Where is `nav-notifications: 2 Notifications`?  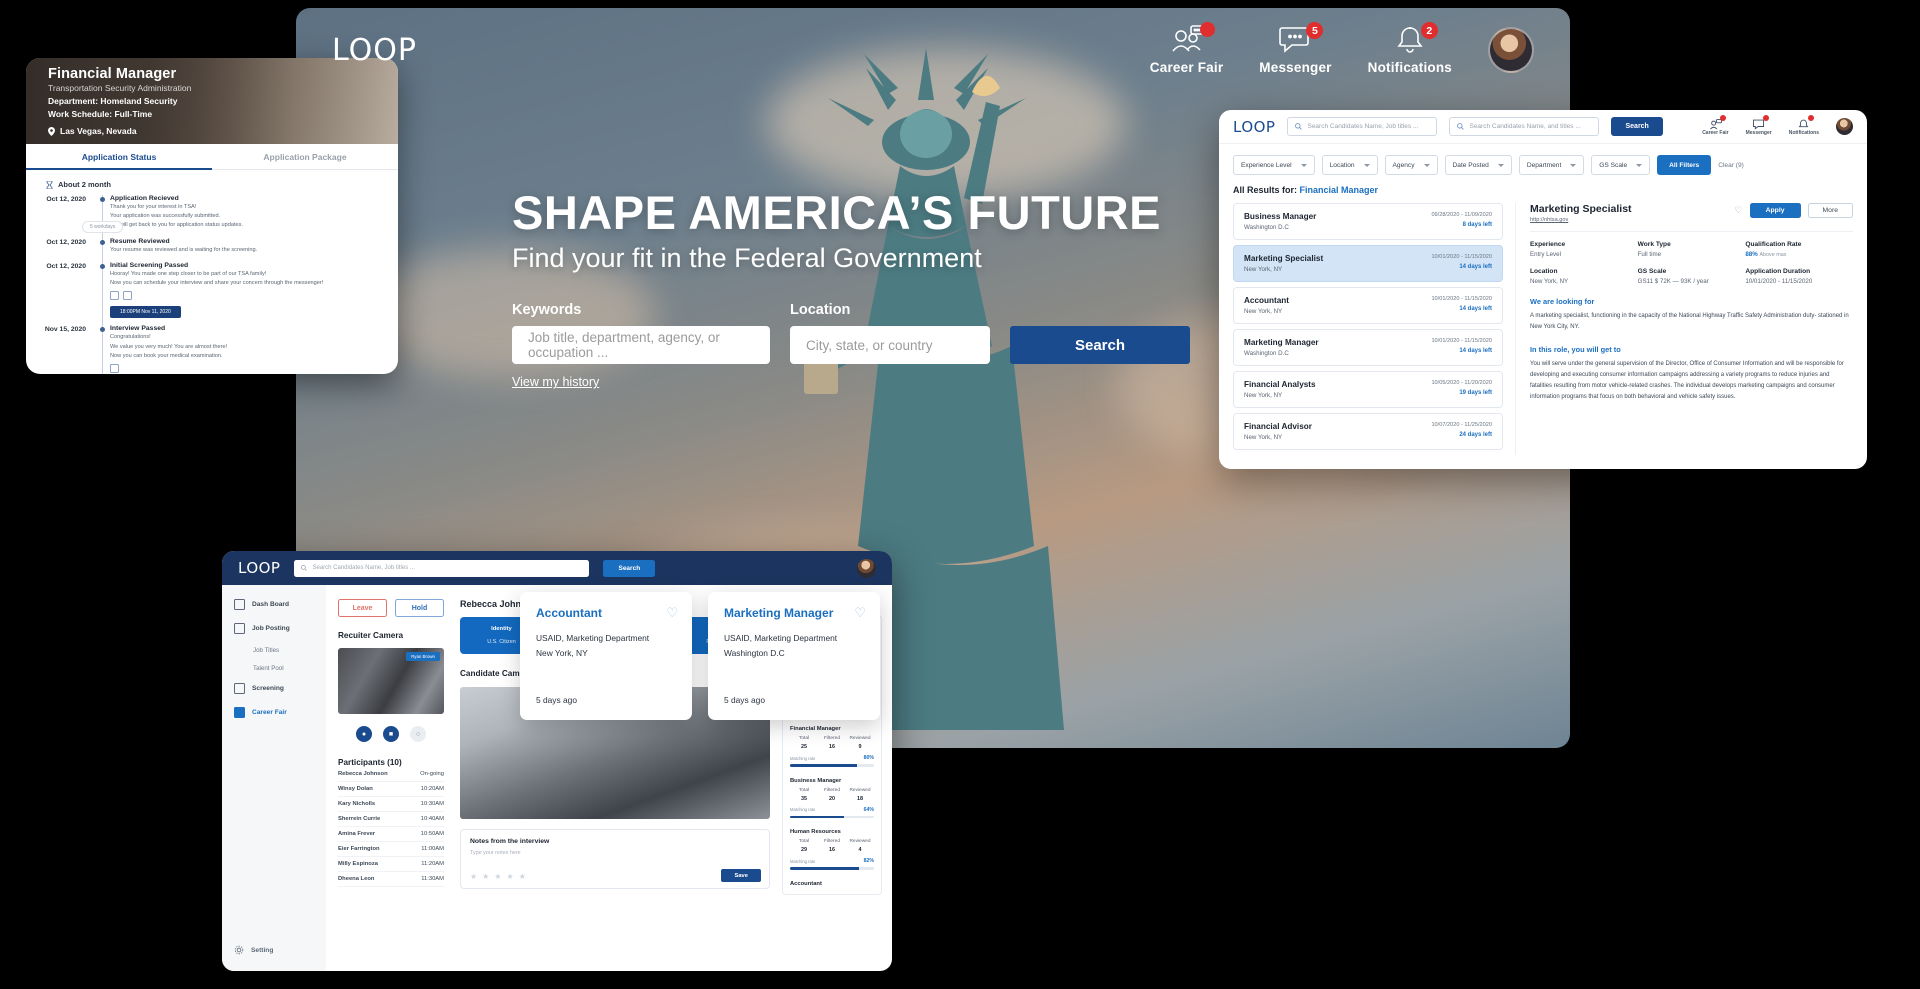 nav-notifications: 2 Notifications is located at coordinates (1410, 48).